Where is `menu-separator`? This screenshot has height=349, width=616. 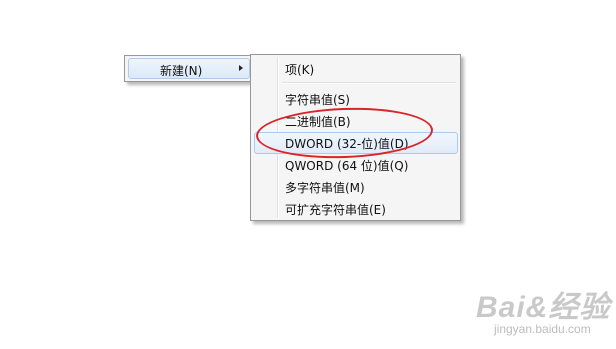 menu-separator is located at coordinates (369, 83).